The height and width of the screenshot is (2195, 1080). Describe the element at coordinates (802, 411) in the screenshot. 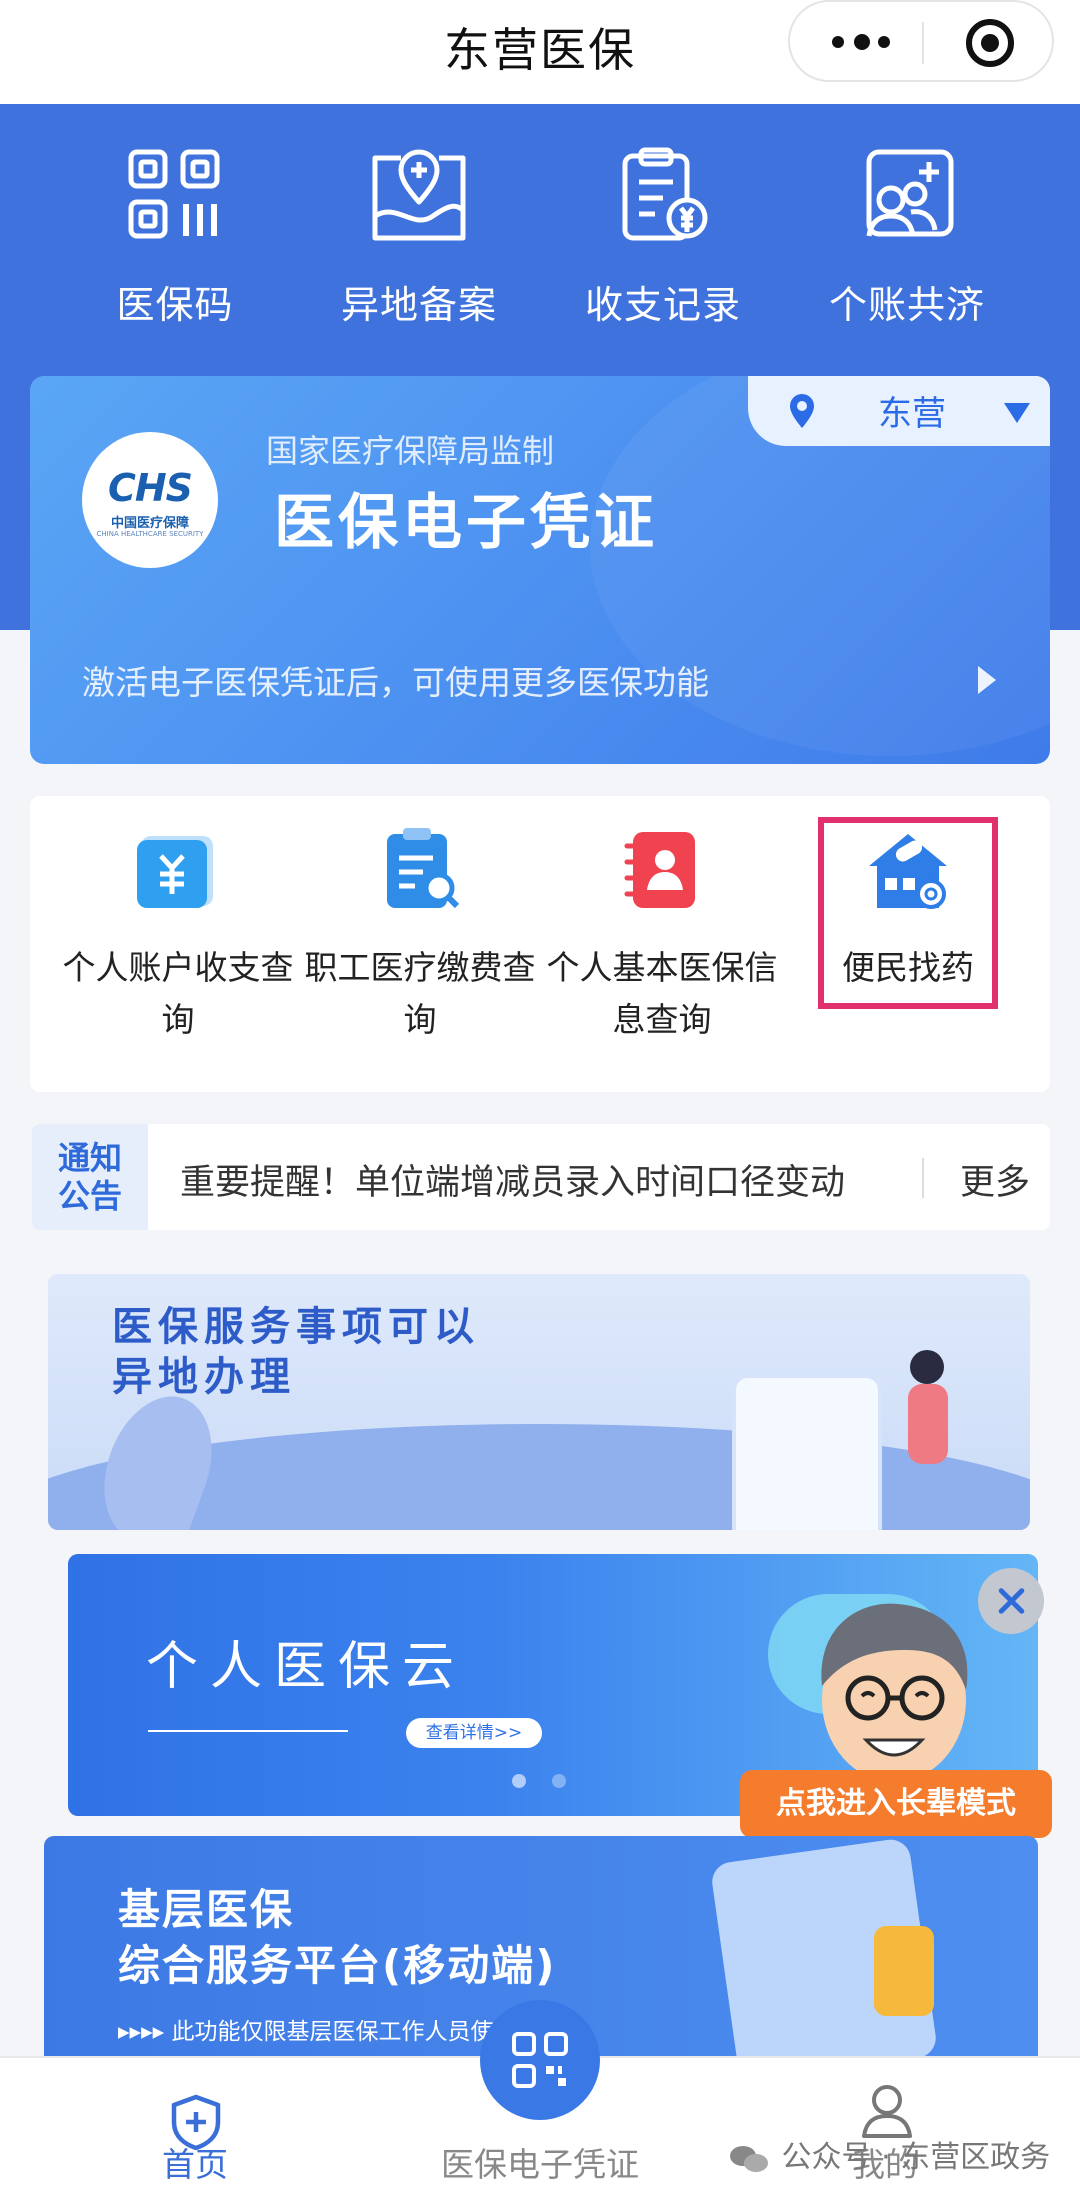

I see `location-pin-icon` at that location.